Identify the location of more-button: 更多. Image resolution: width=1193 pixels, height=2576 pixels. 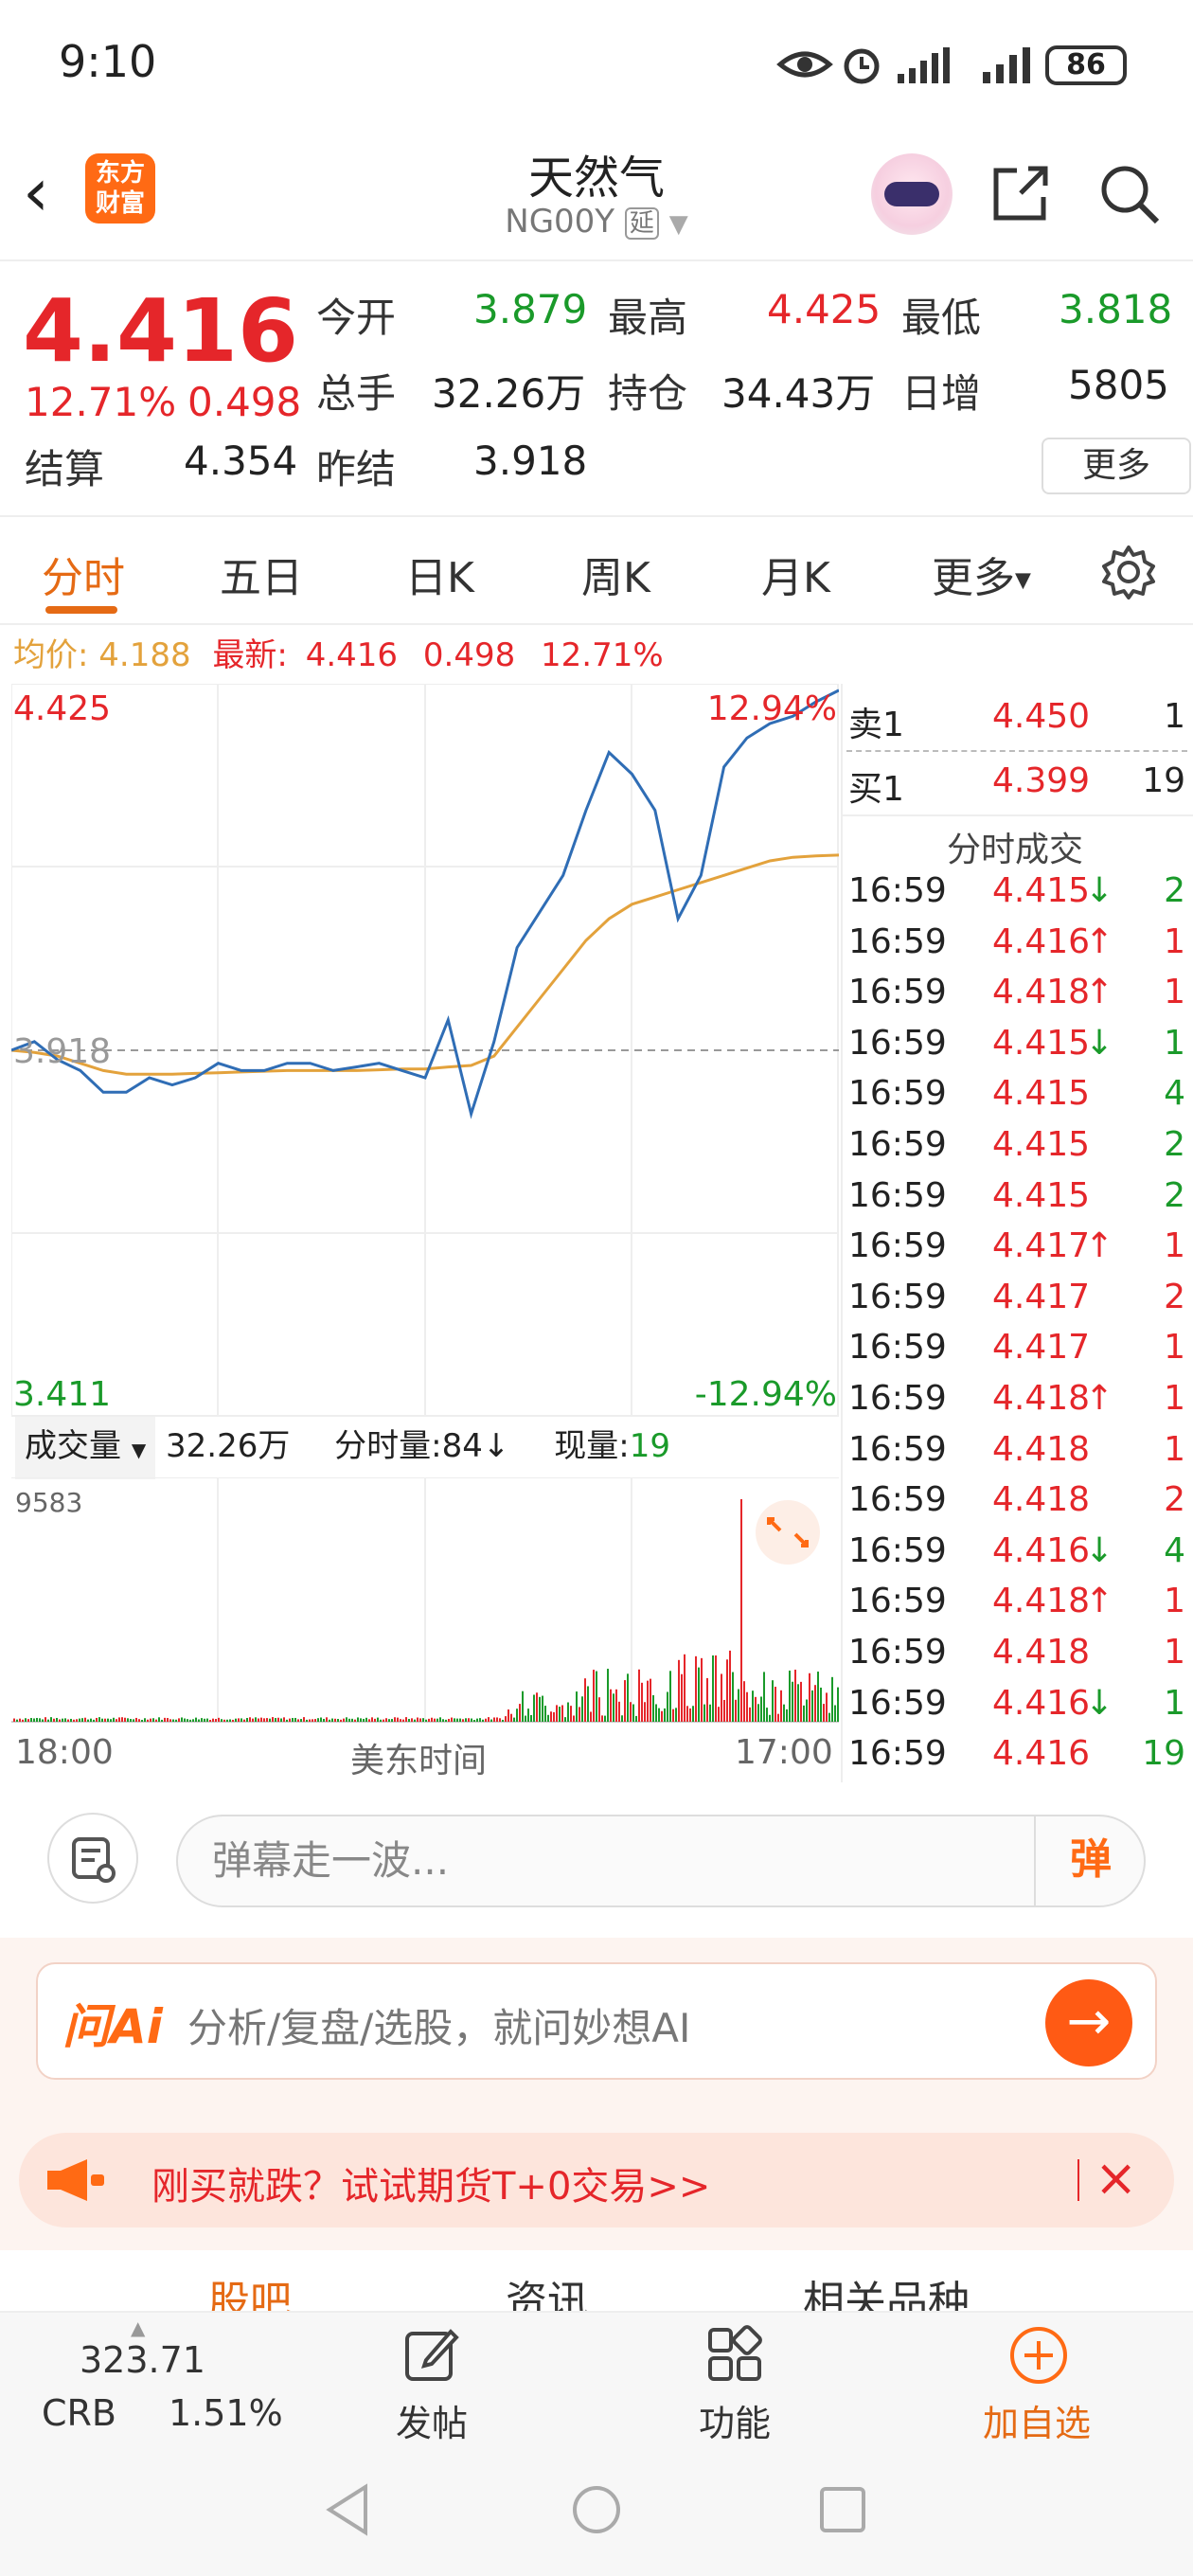
(1116, 466).